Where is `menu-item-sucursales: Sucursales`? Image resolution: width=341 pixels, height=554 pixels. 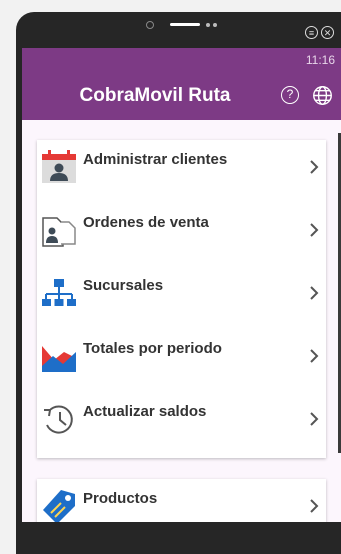 menu-item-sucursales: Sucursales is located at coordinates (181, 297).